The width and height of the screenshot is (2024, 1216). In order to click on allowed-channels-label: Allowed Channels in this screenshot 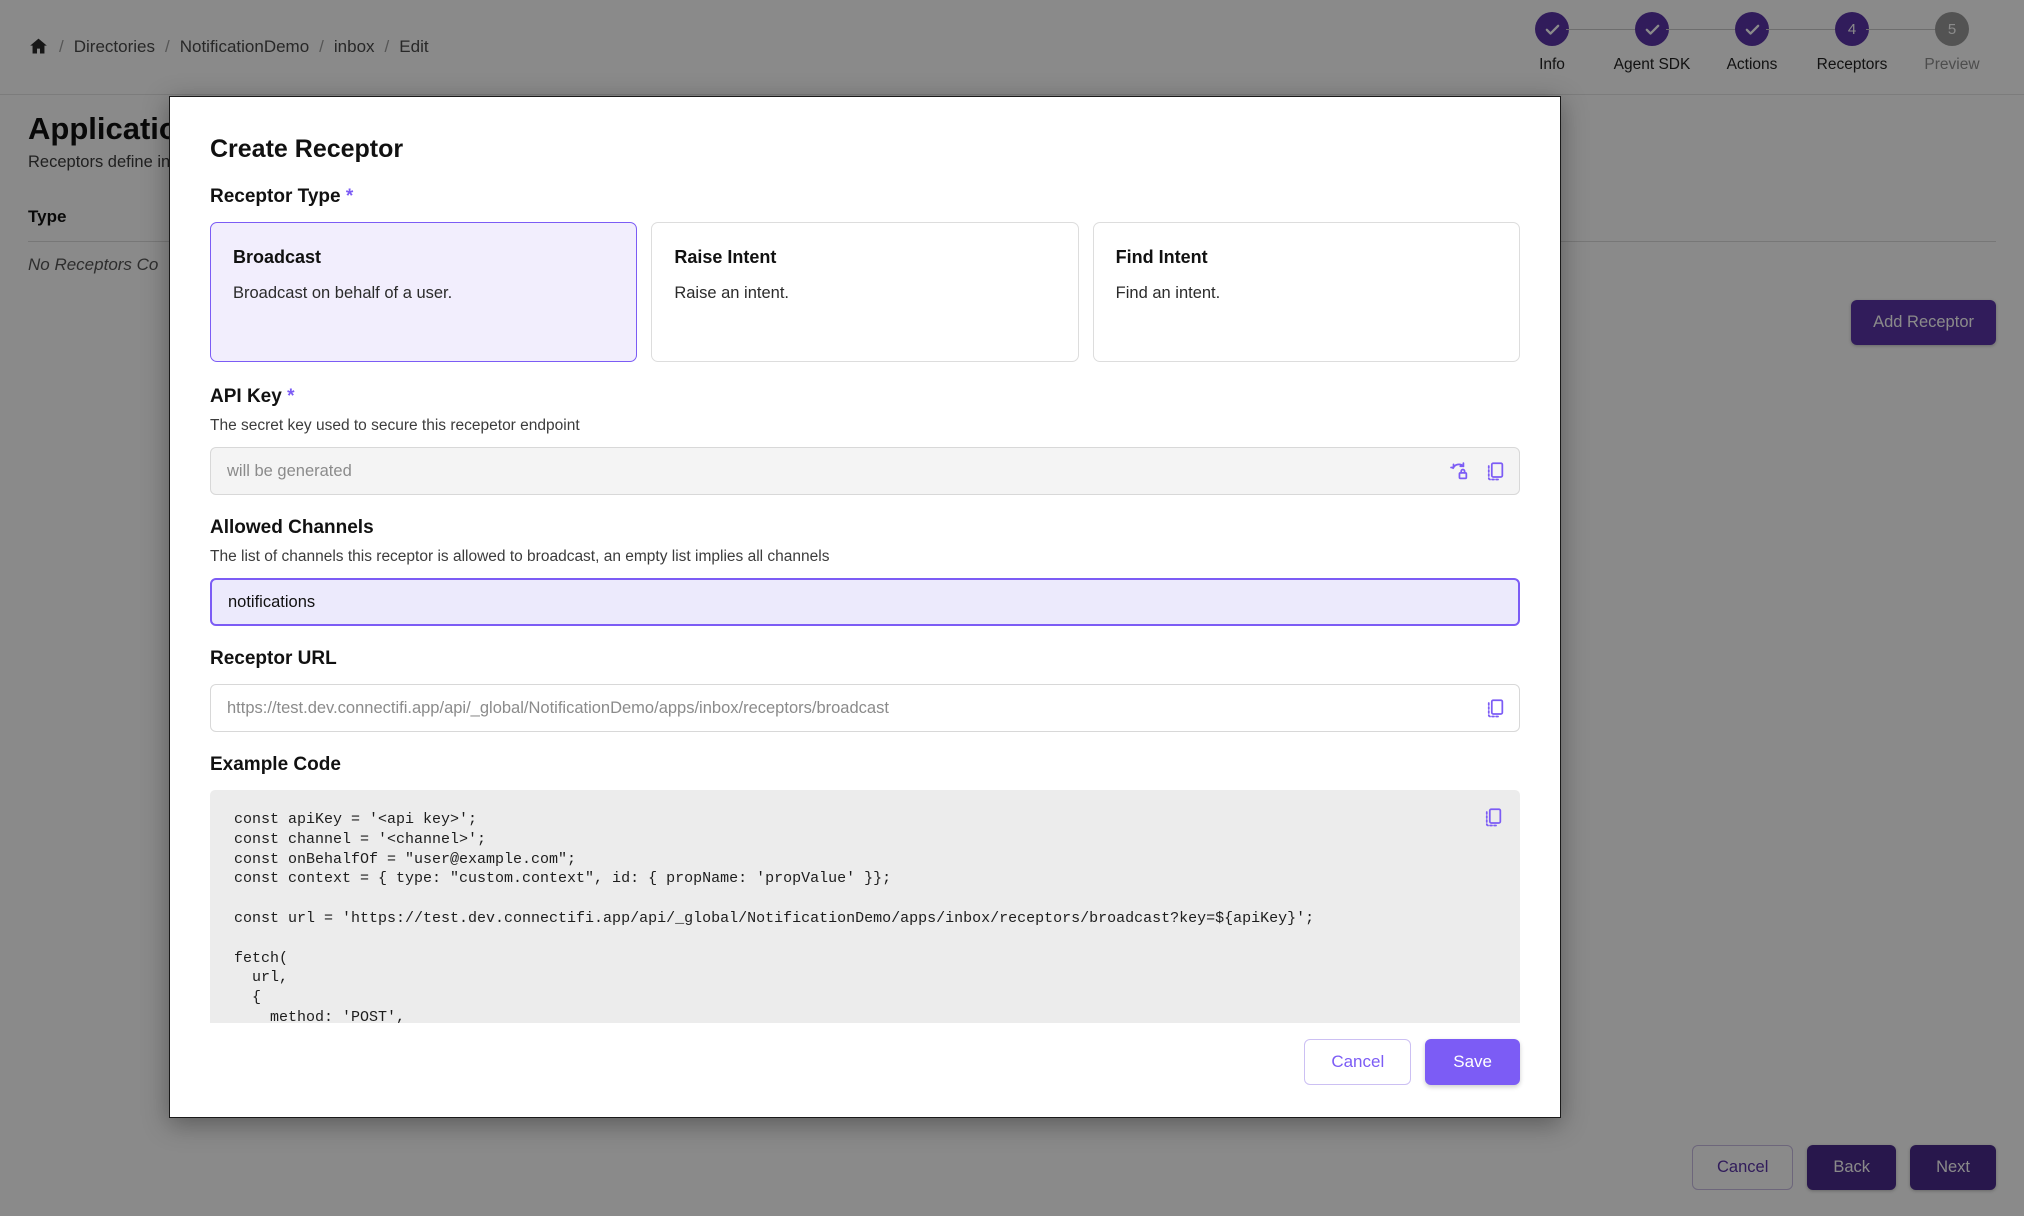, I will do `click(292, 527)`.